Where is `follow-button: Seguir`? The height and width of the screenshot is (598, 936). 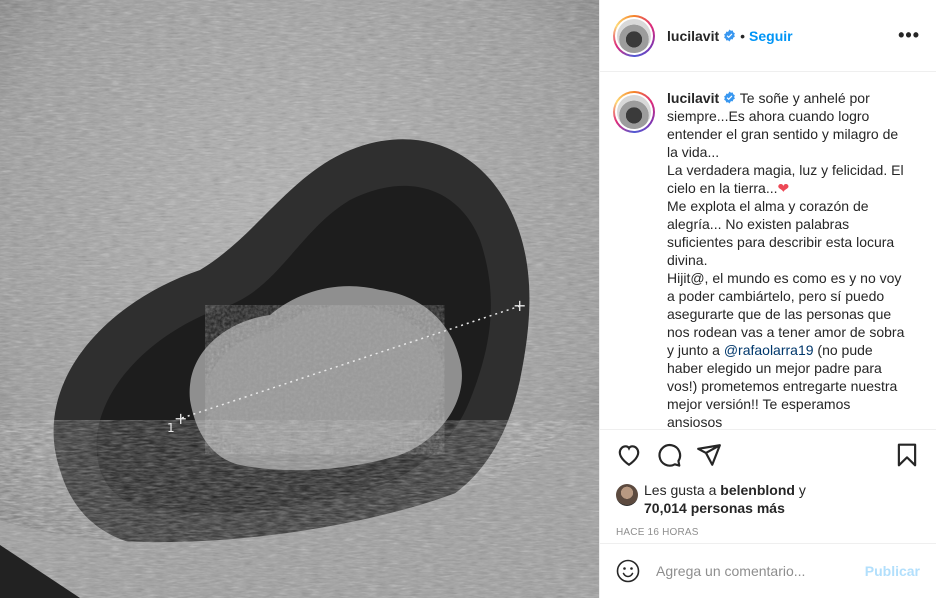
follow-button: Seguir is located at coordinates (771, 36).